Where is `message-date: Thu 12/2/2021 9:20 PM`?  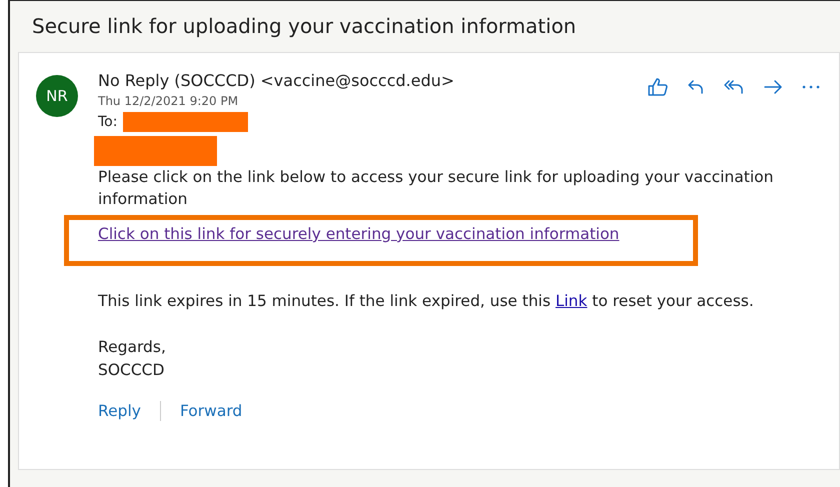 message-date: Thu 12/2/2021 9:20 PM is located at coordinates (169, 101).